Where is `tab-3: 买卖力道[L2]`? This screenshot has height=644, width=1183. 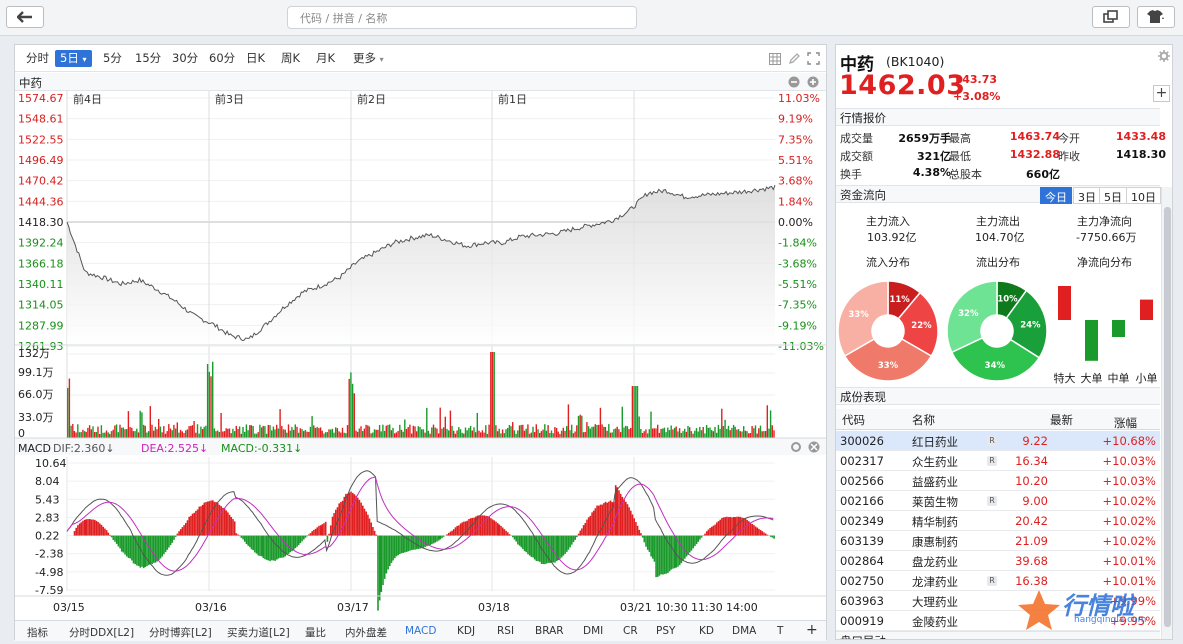
tab-3: 买卖力道[L2] is located at coordinates (258, 632).